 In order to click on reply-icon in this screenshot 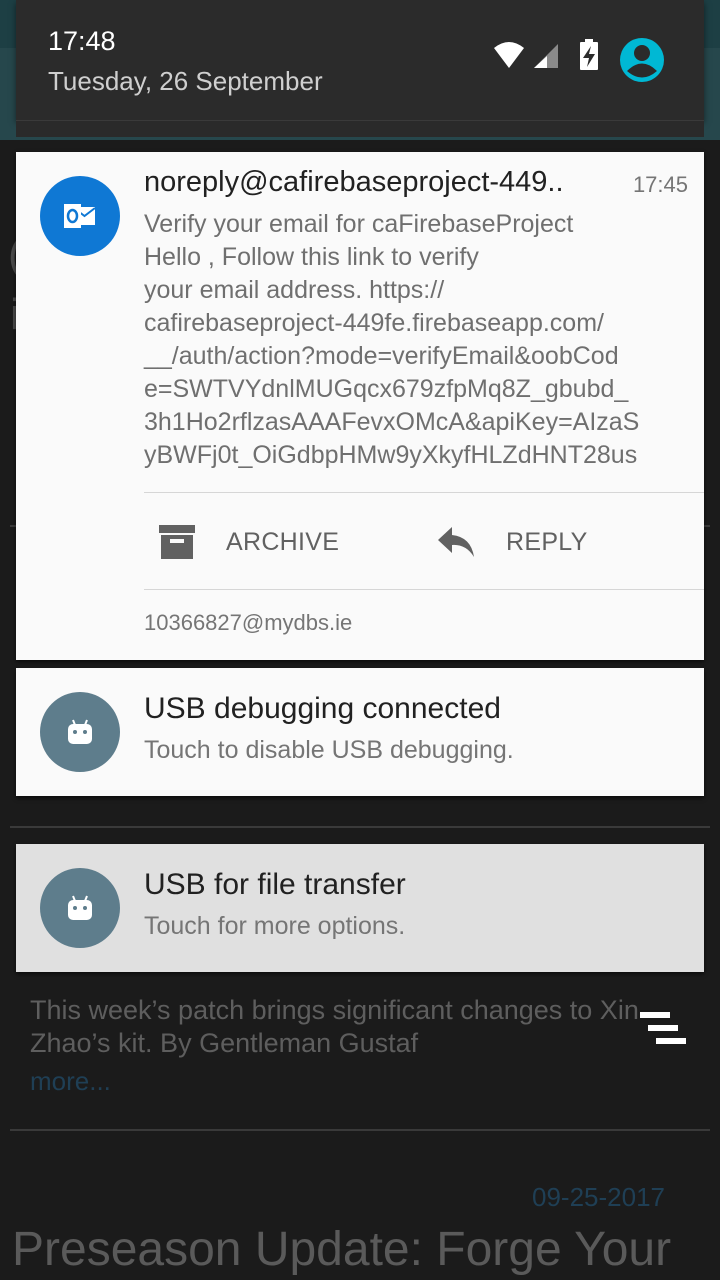, I will do `click(456, 542)`.